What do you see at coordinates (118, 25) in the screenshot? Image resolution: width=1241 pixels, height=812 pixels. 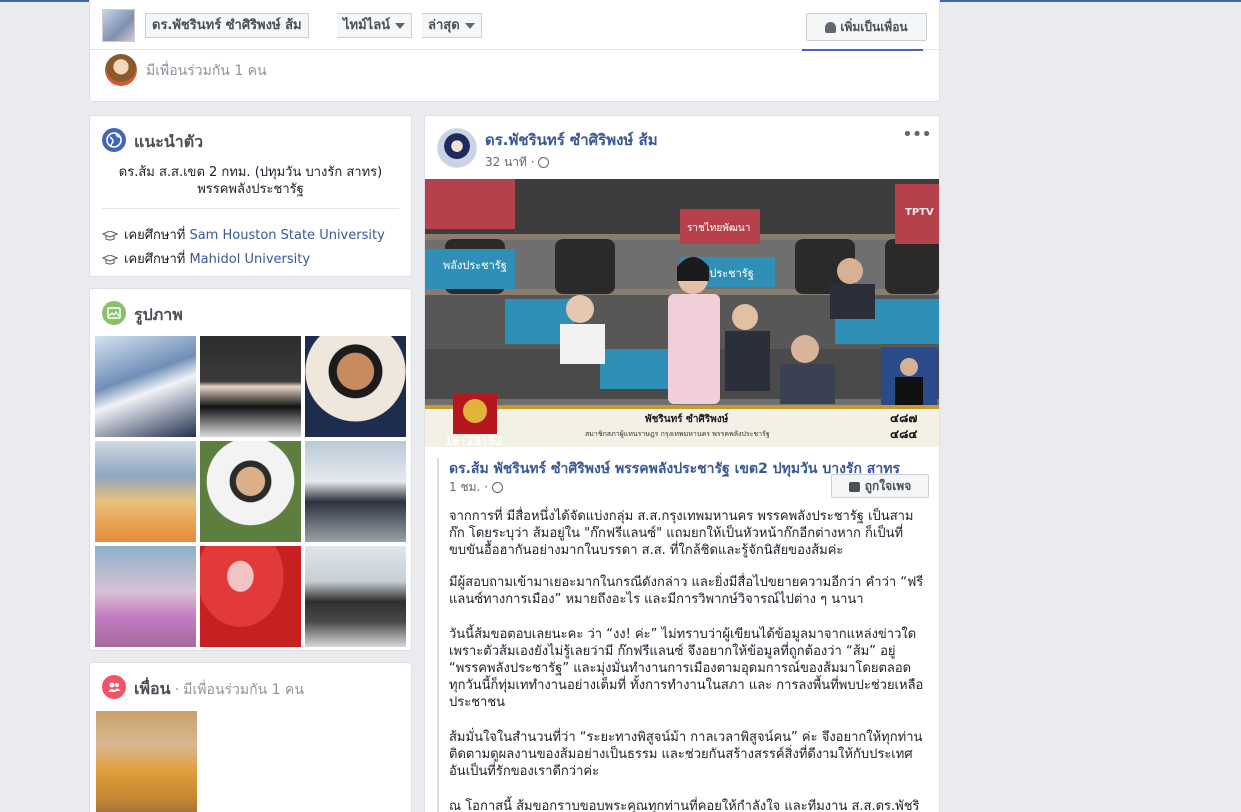 I see `profile-thumbnail` at bounding box center [118, 25].